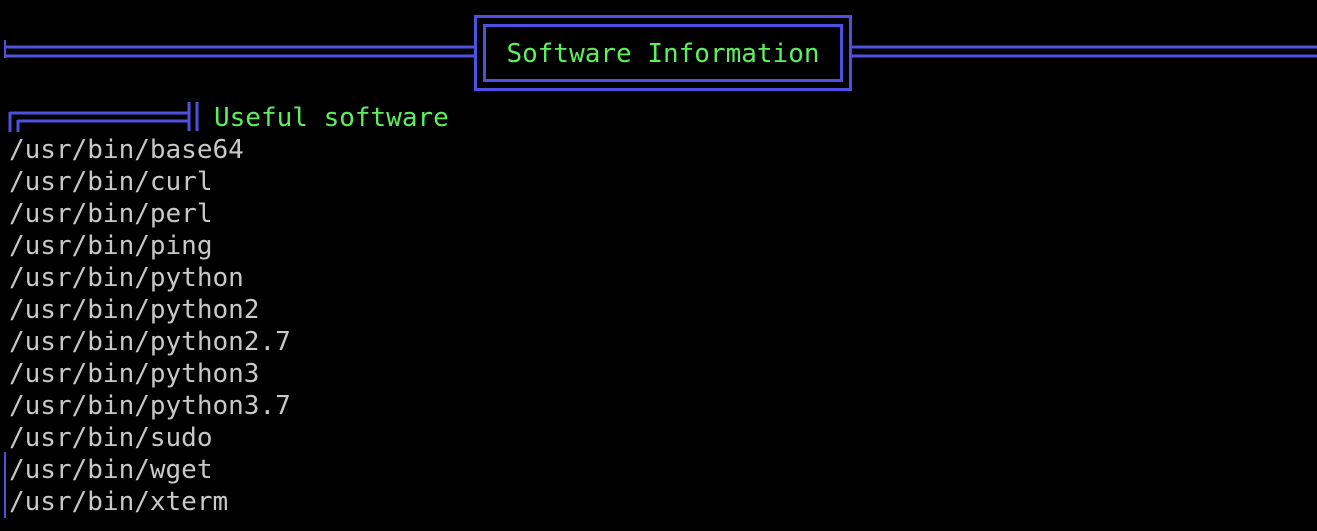 The image size is (1317, 531). What do you see at coordinates (150, 342) in the screenshot?
I see `list-item: /usr/bin/python2.7` at bounding box center [150, 342].